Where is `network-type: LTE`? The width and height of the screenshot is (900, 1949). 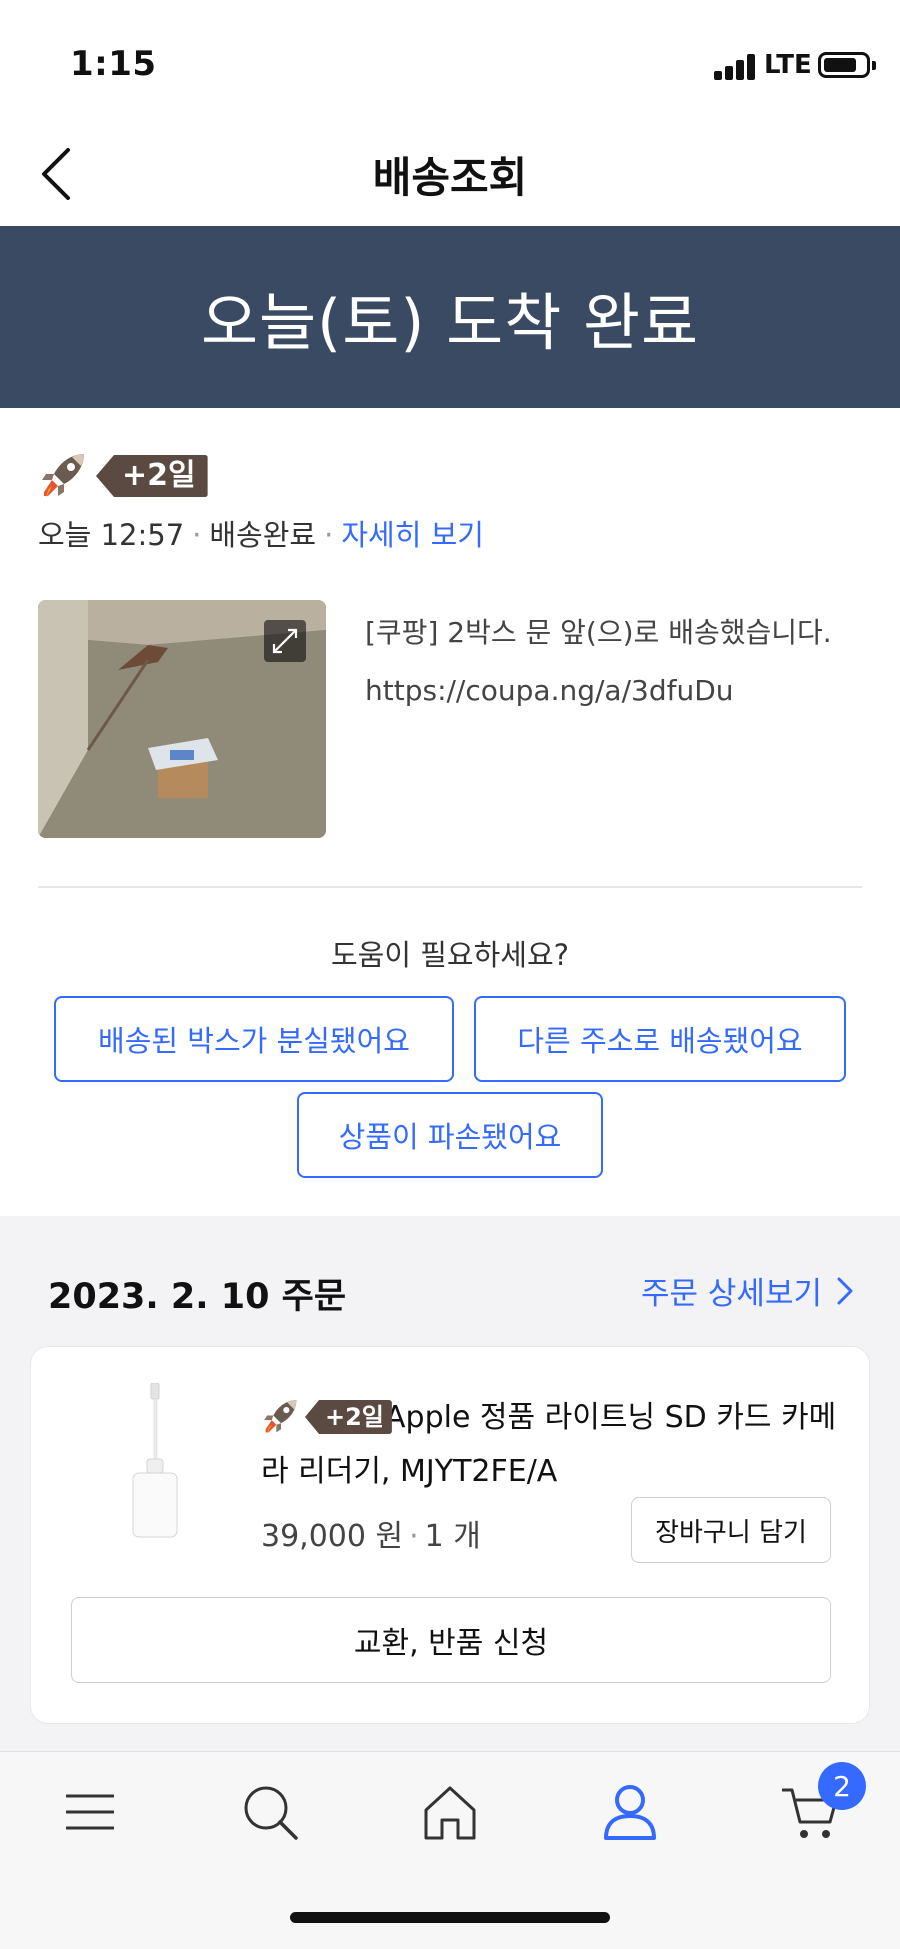 network-type: LTE is located at coordinates (788, 65).